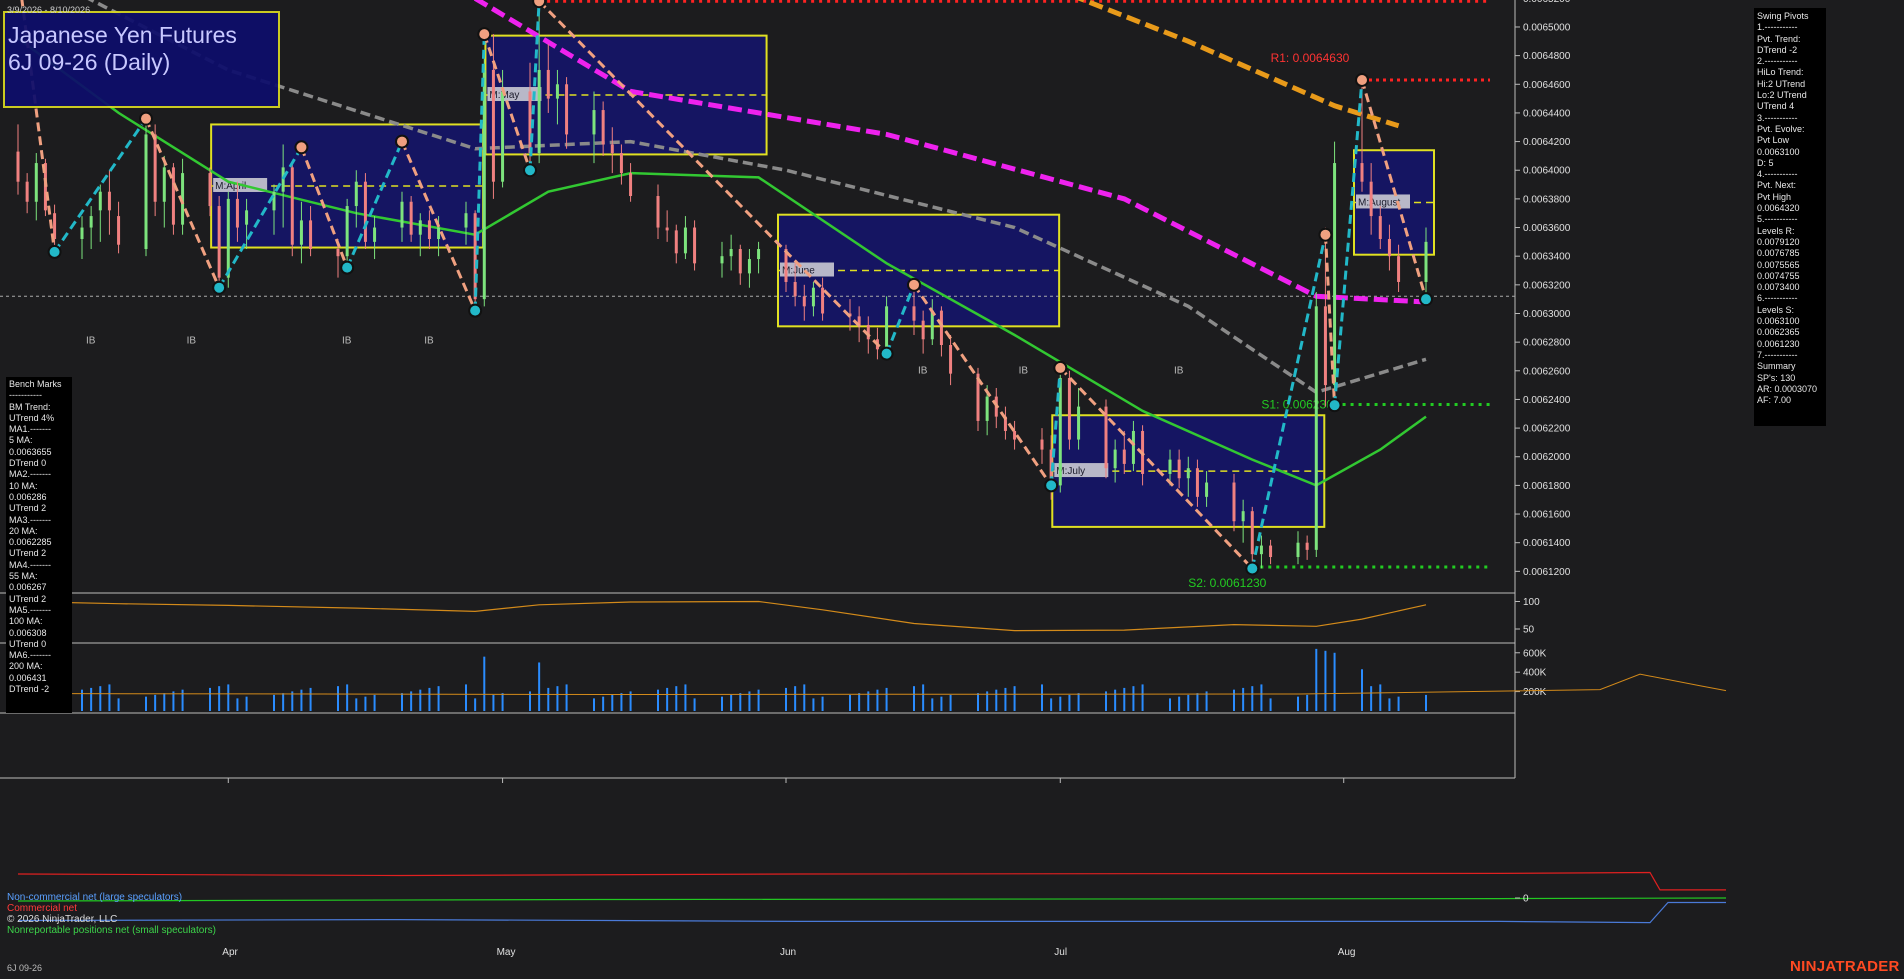 The image size is (1904, 979). I want to click on month-label: M:August, so click(1379, 202).